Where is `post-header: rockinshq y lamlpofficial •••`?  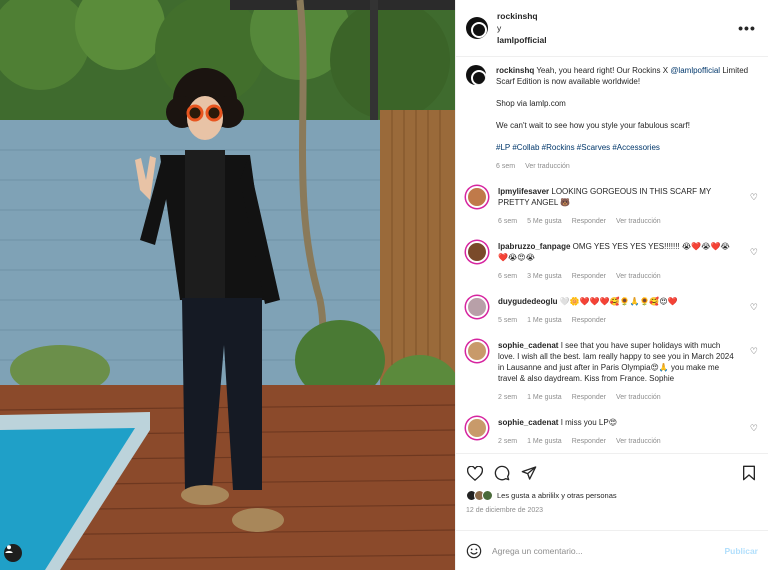 post-header: rockinshq y lamlpofficial ••• is located at coordinates (612, 28).